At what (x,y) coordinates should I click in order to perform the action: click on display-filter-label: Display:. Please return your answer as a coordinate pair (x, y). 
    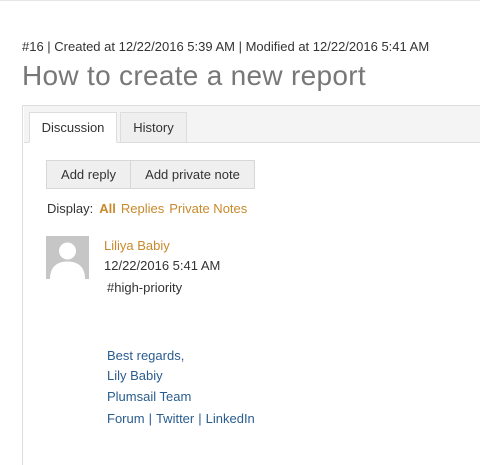
    Looking at the image, I should click on (70, 208).